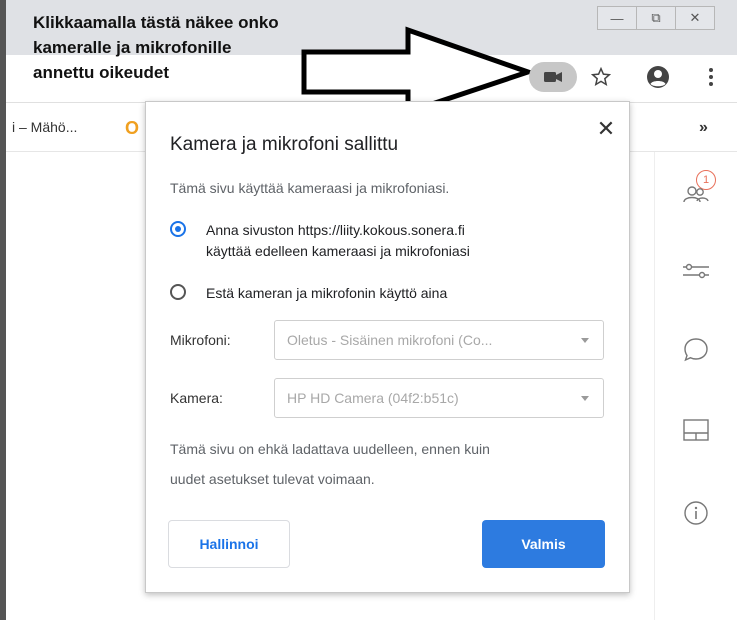 The width and height of the screenshot is (737, 620). I want to click on reload-note-line: uudet asetukset tulevat voimaan., so click(272, 479).